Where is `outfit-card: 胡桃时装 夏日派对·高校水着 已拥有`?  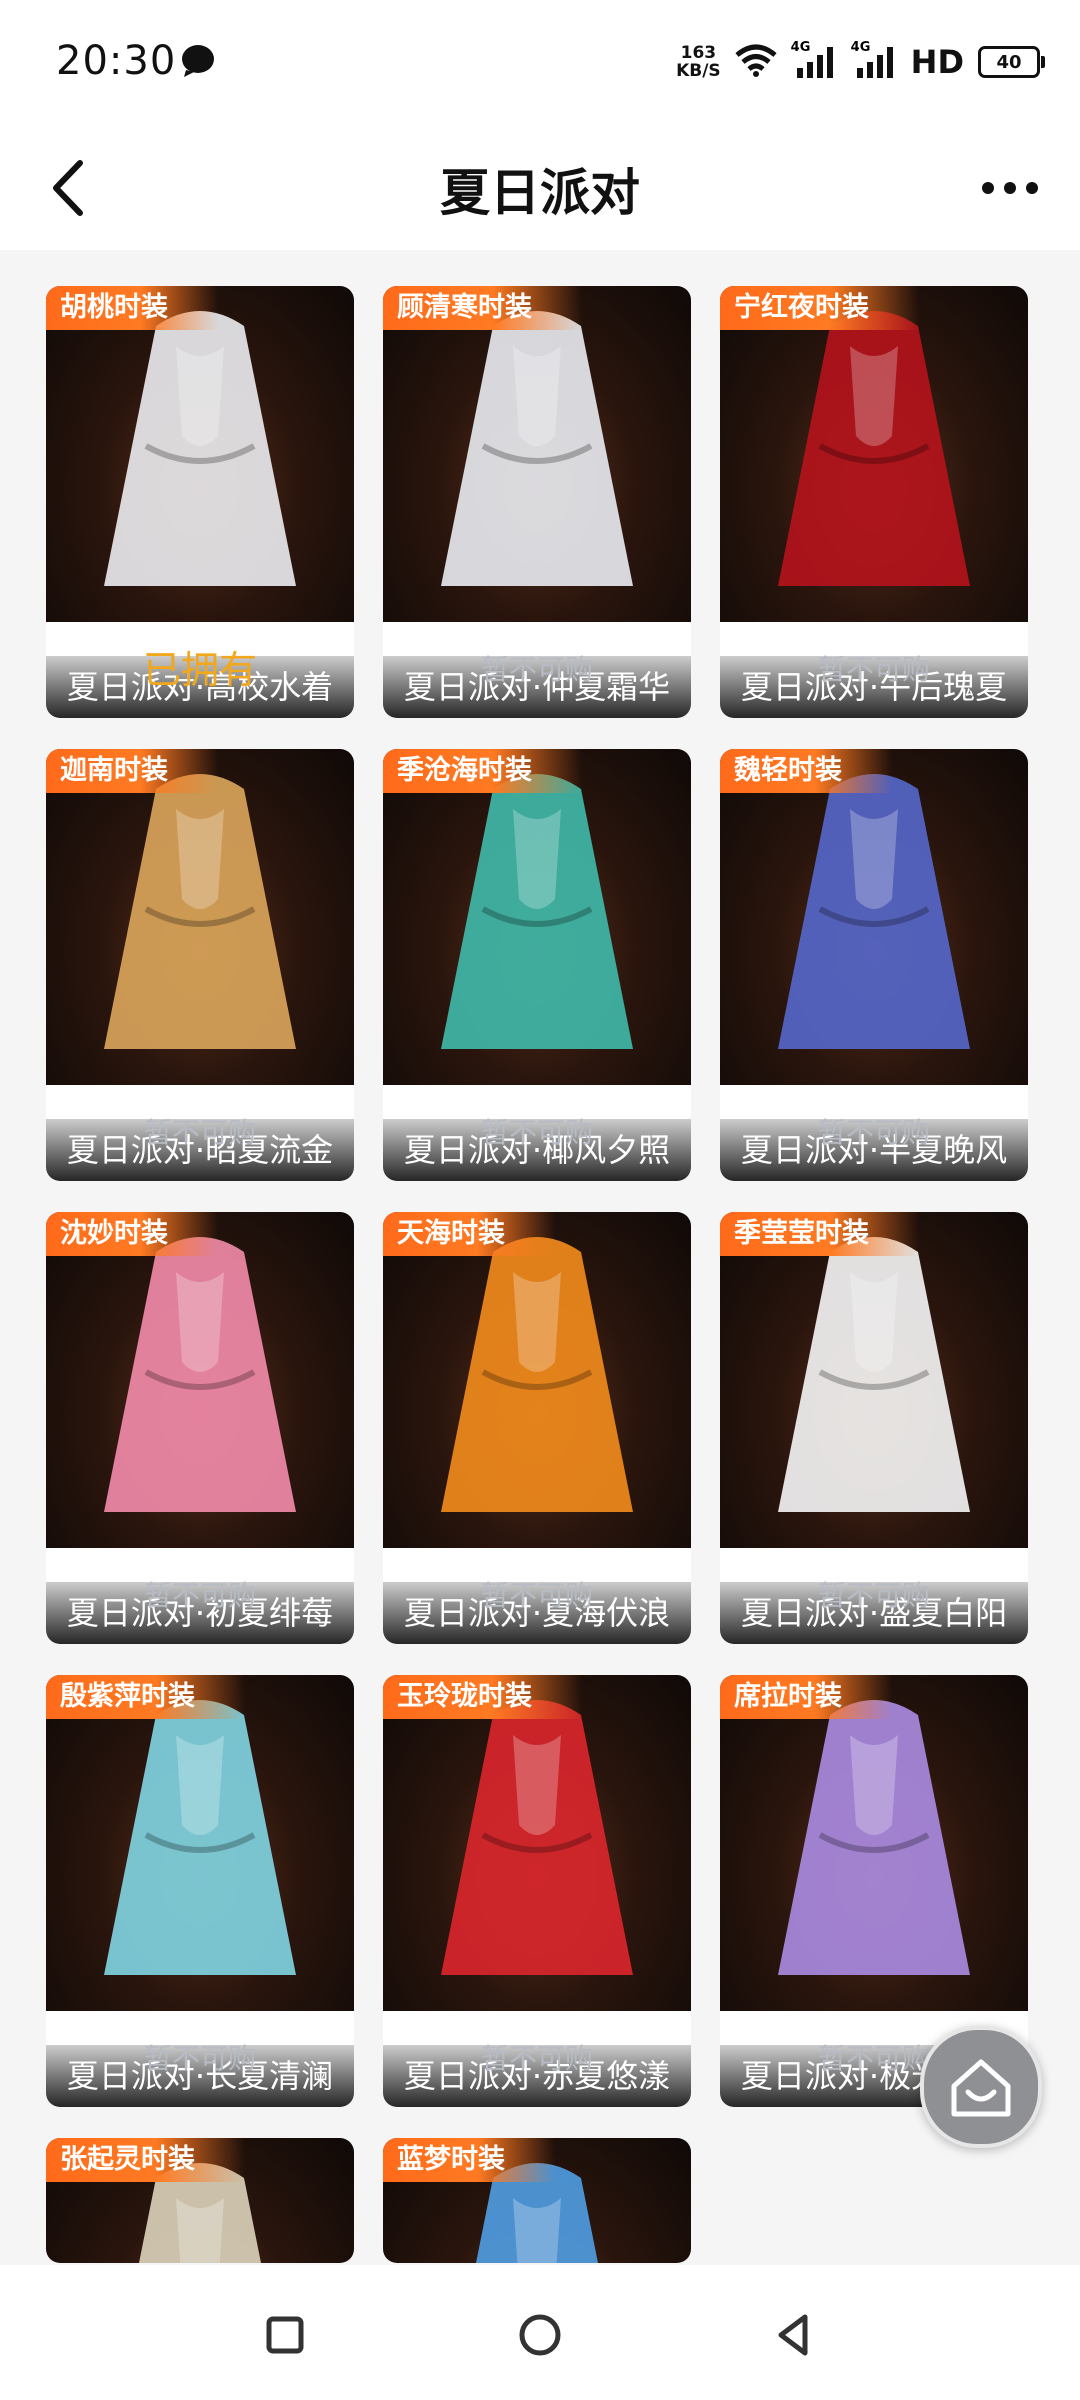 outfit-card: 胡桃时装 夏日派对·高校水着 已拥有 is located at coordinates (200, 502).